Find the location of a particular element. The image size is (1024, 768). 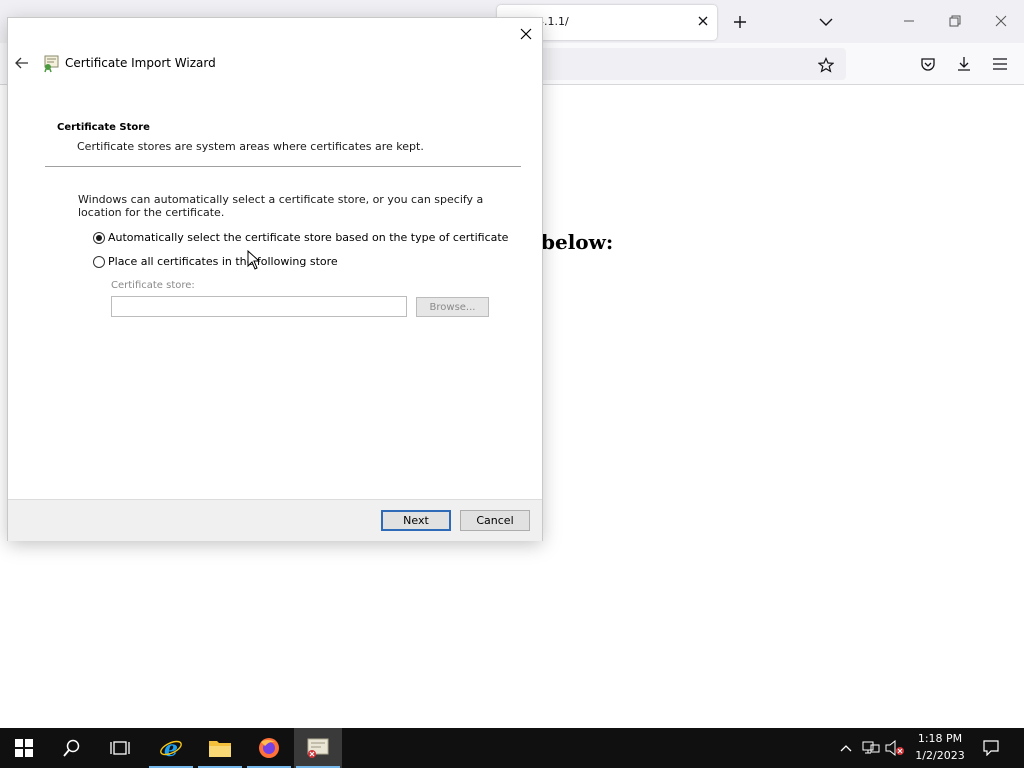

clock-date: 1/2/2023 is located at coordinates (940, 755).